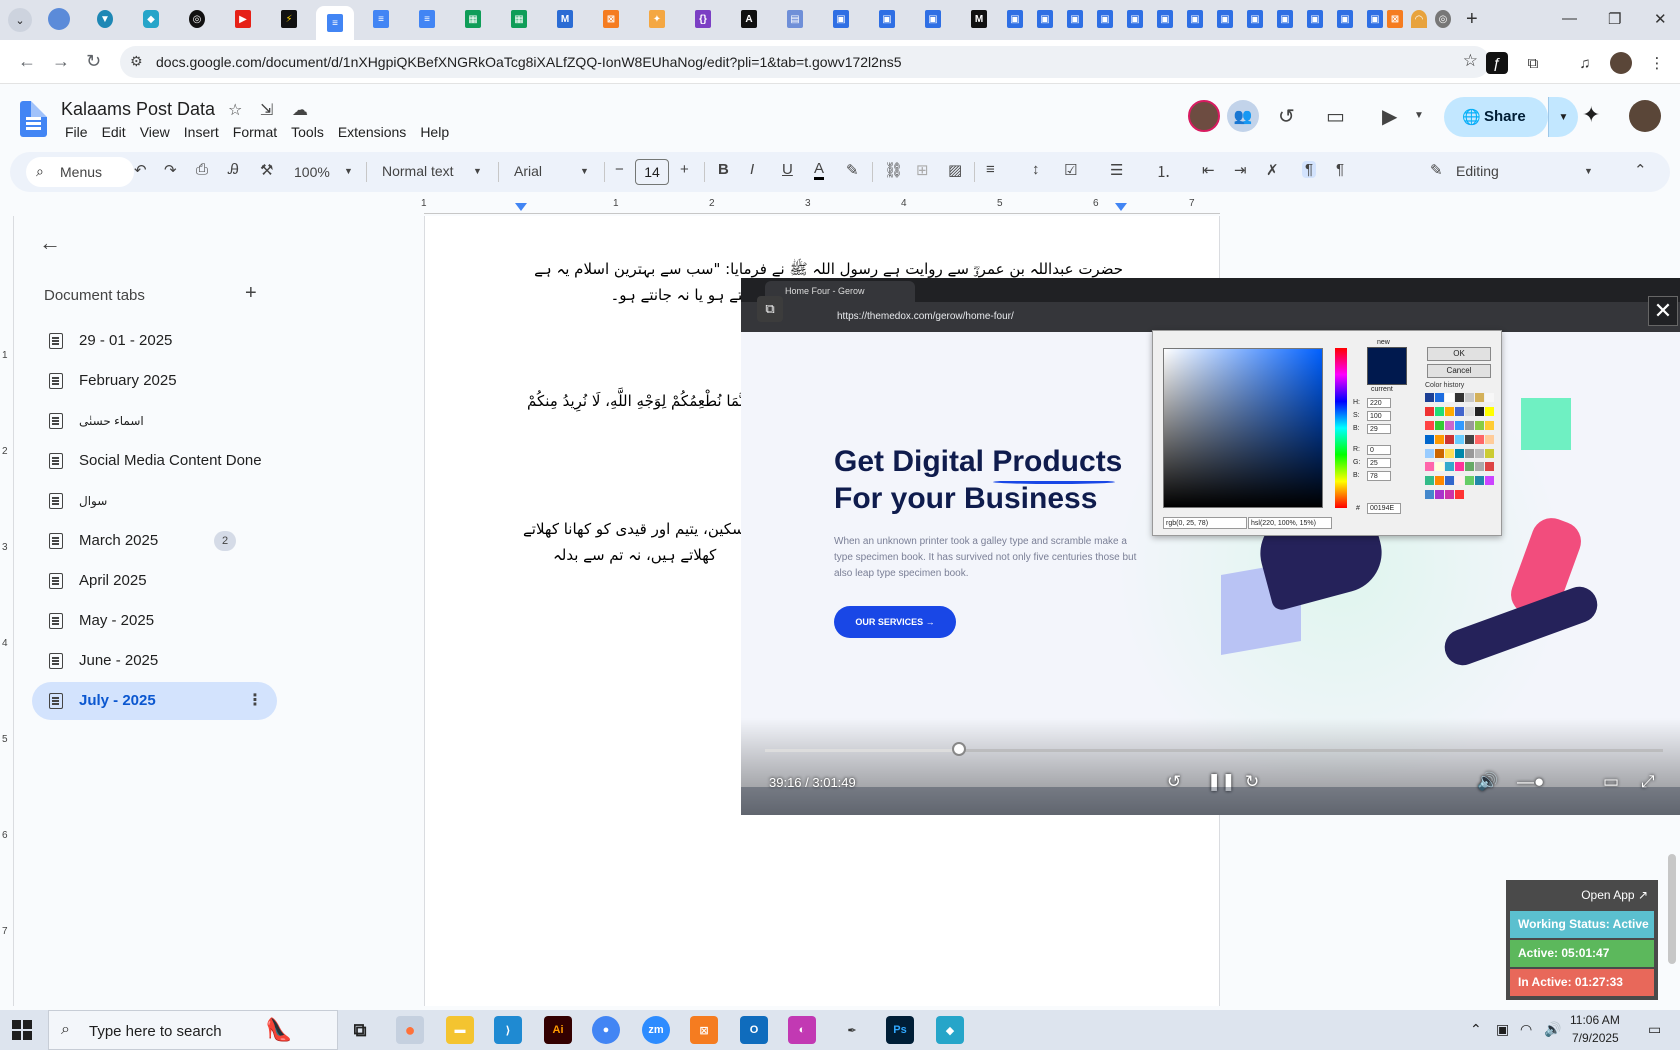 This screenshot has height=1050, width=1680. What do you see at coordinates (154, 421) in the screenshot?
I see `sidebar-tab: اسماء حسنٰی` at bounding box center [154, 421].